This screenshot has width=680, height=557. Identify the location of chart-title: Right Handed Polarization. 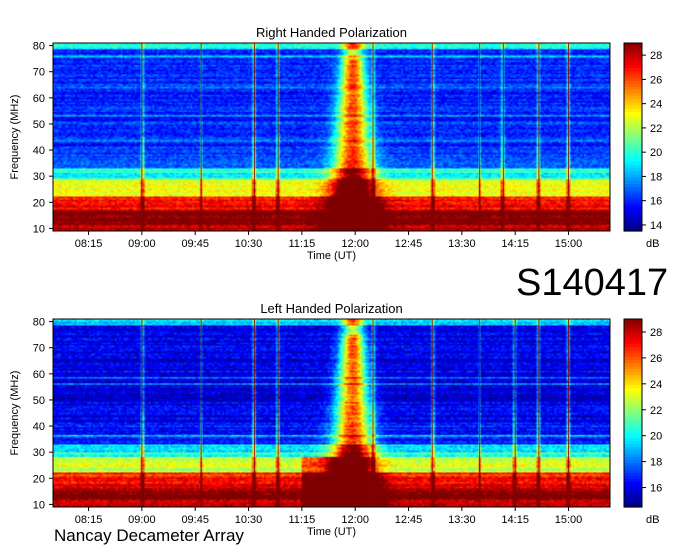
(331, 32).